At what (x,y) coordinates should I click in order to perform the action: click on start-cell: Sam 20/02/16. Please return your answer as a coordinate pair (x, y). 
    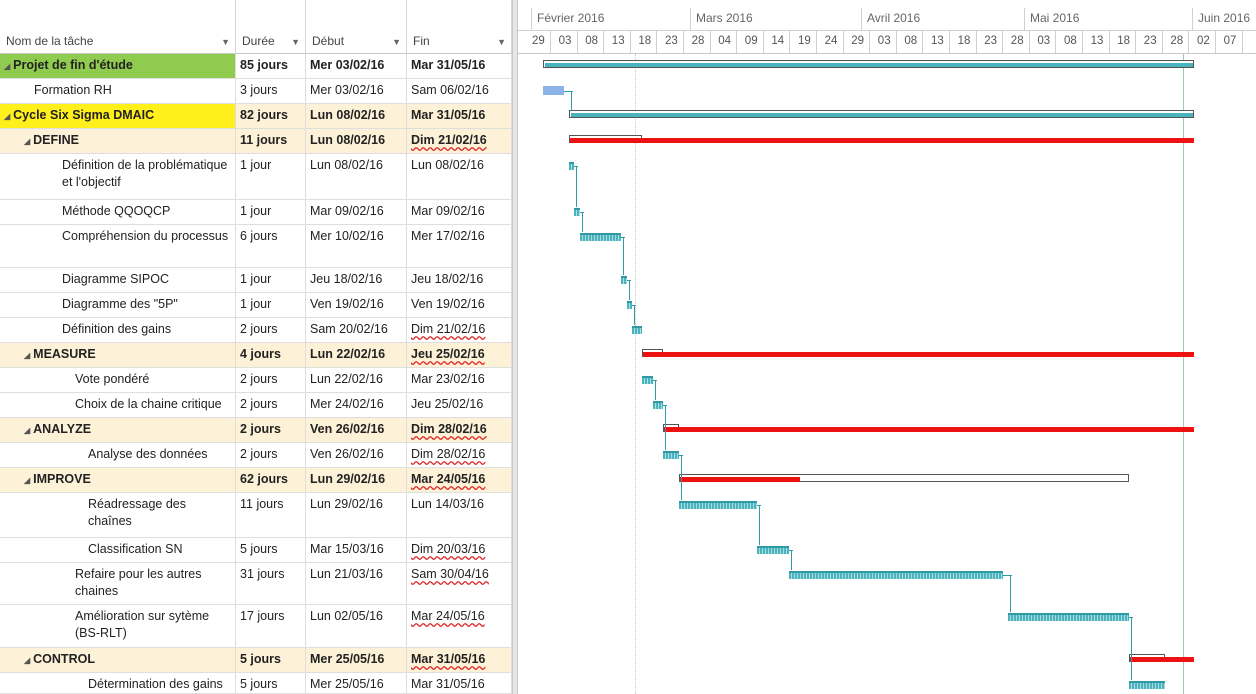
    Looking at the image, I should click on (356, 330).